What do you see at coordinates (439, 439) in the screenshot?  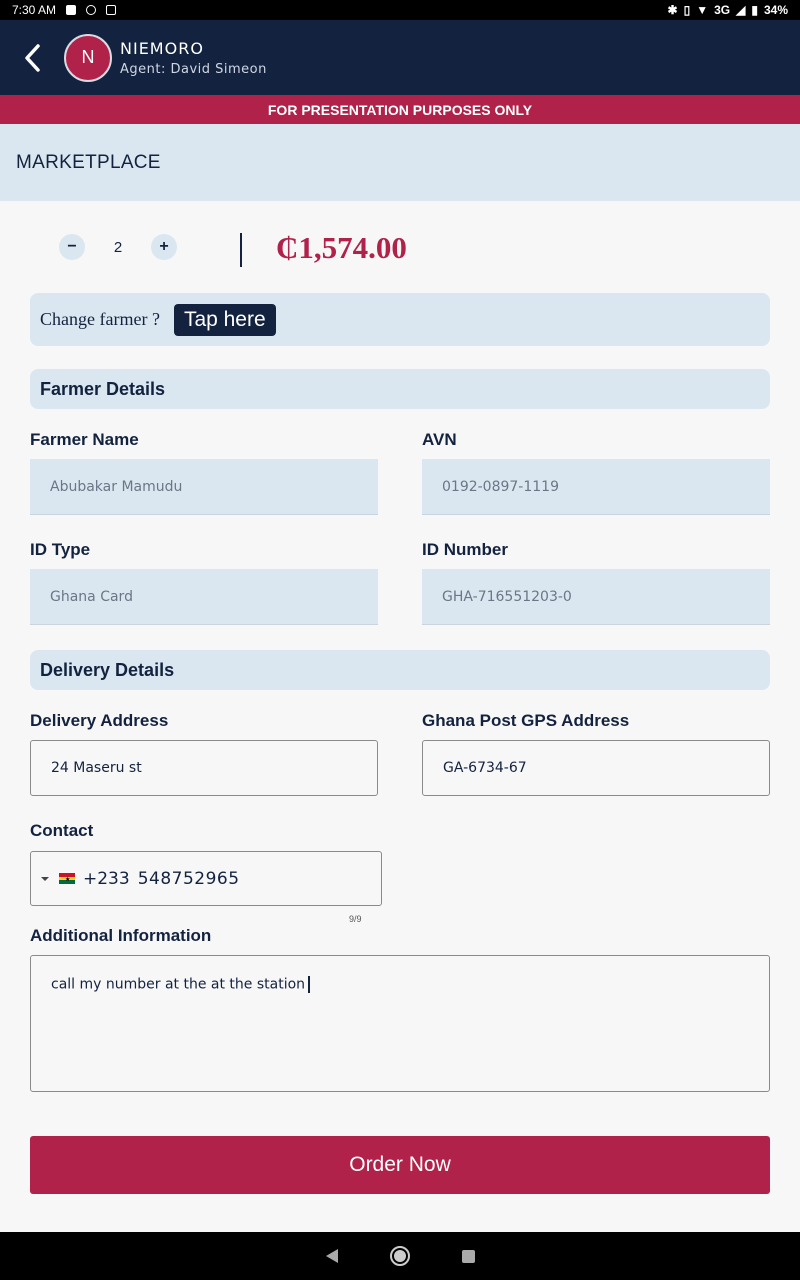 I see `avn-label: AVN` at bounding box center [439, 439].